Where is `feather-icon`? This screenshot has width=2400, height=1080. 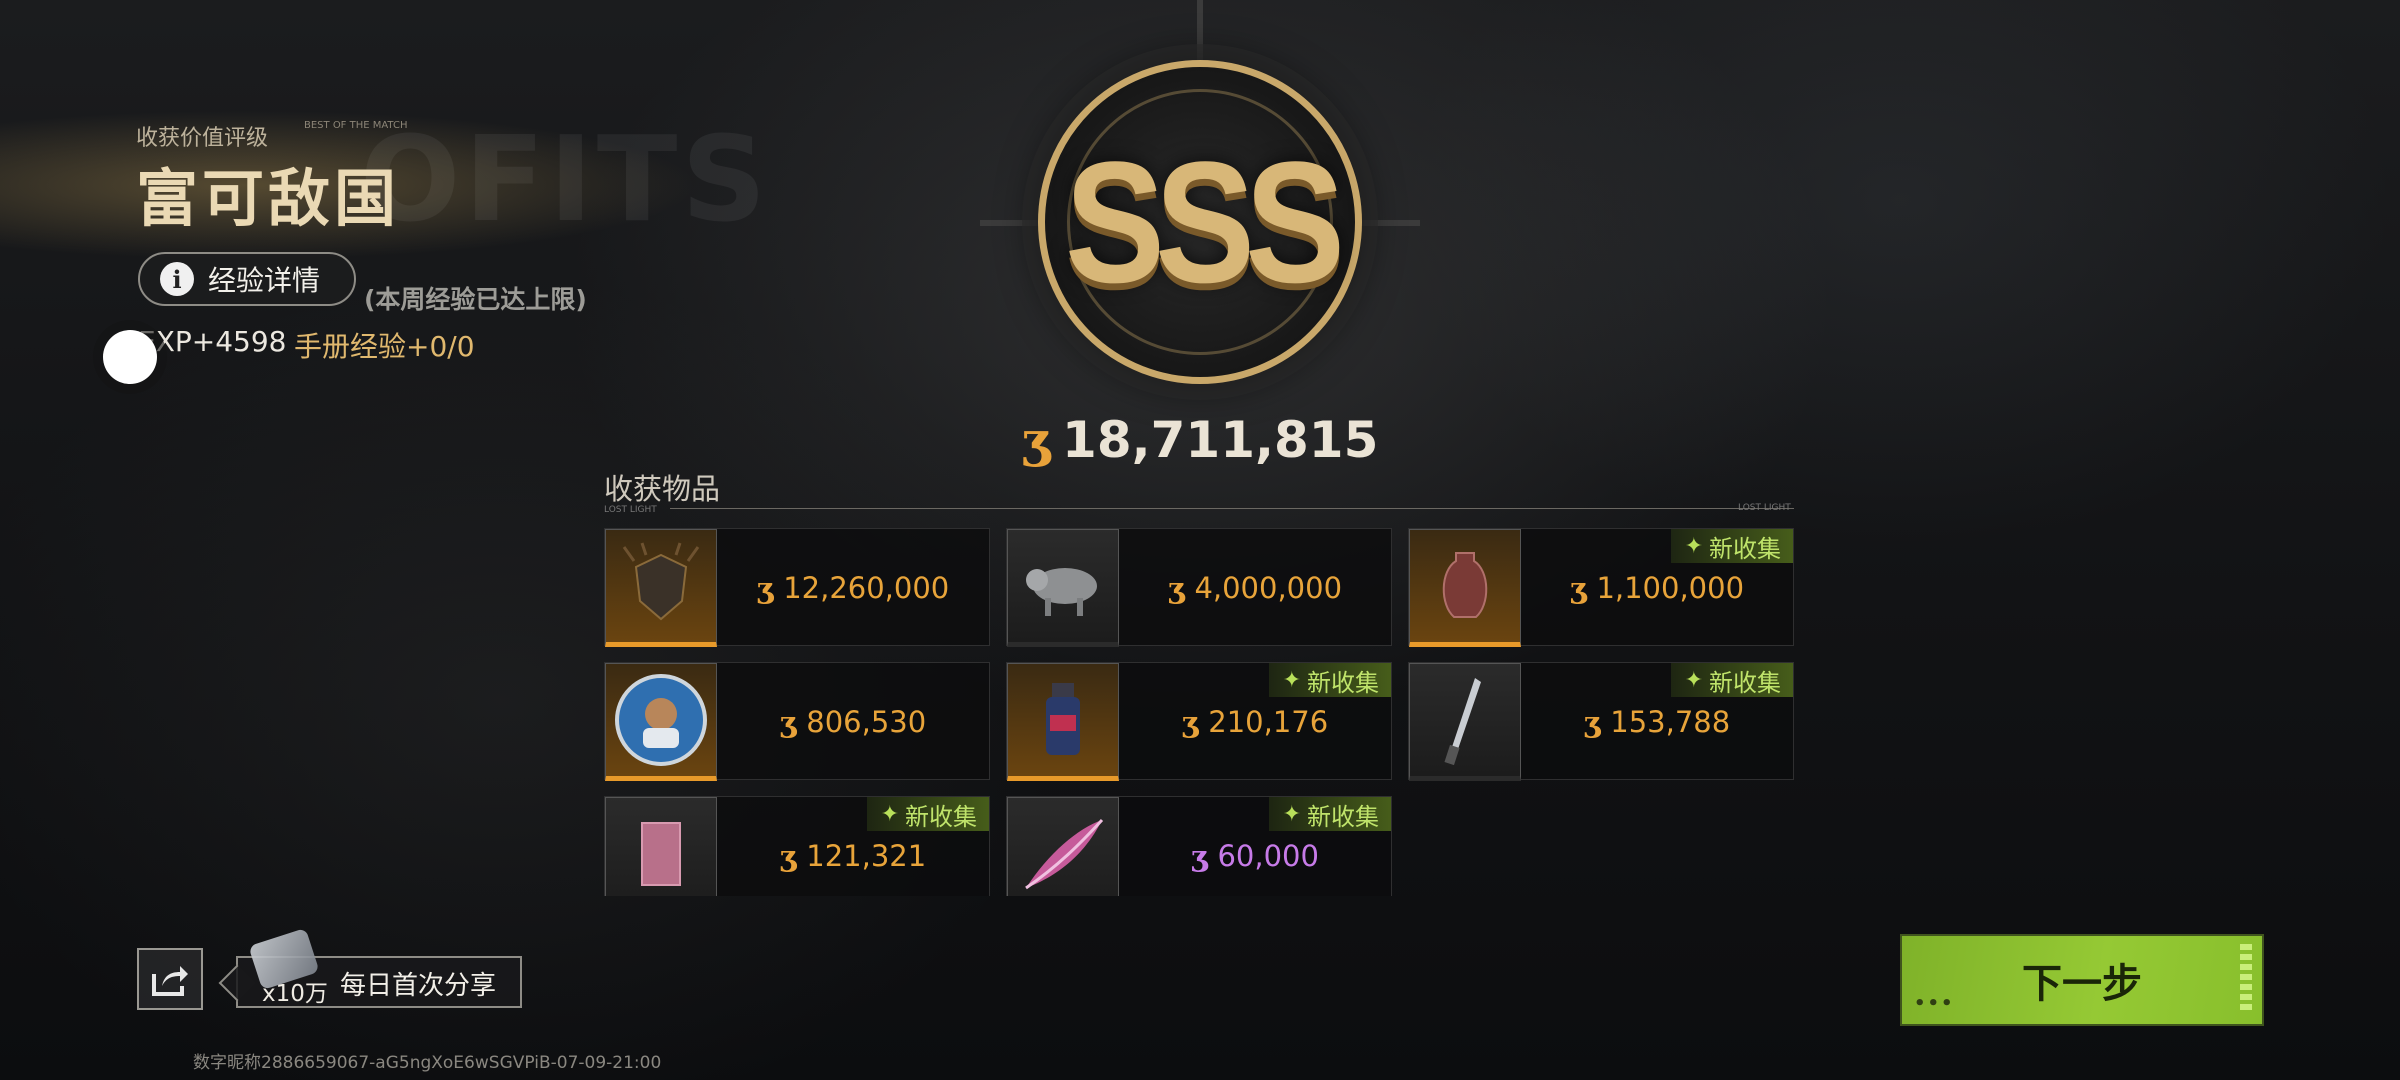 feather-icon is located at coordinates (1063, 846).